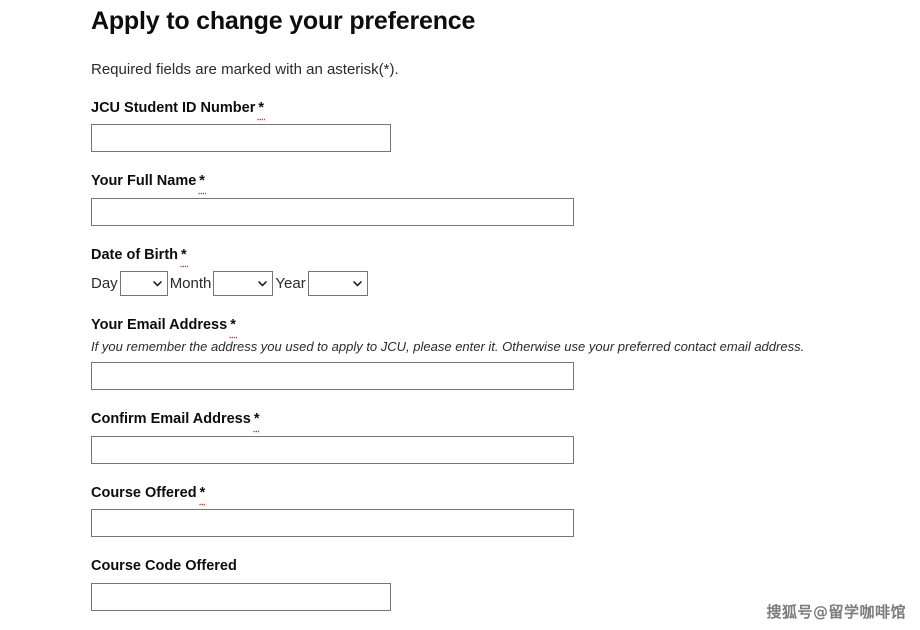  What do you see at coordinates (505, 495) in the screenshot?
I see `label-course-offered: Course Offered *` at bounding box center [505, 495].